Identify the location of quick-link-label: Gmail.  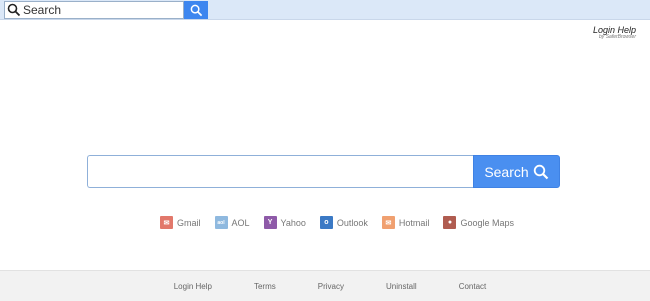
(189, 222).